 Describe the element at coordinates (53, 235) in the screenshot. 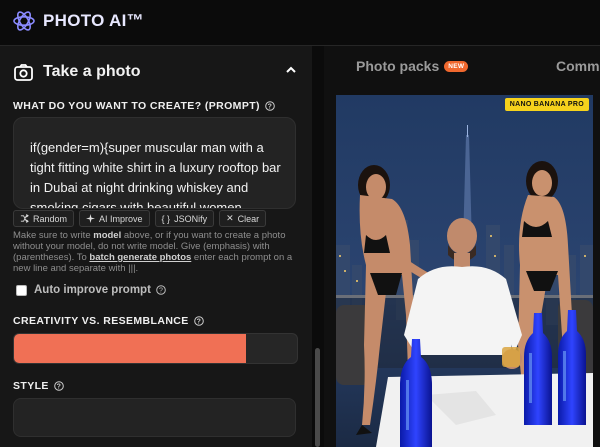

I see `help-text-1: Make sure to write` at that location.